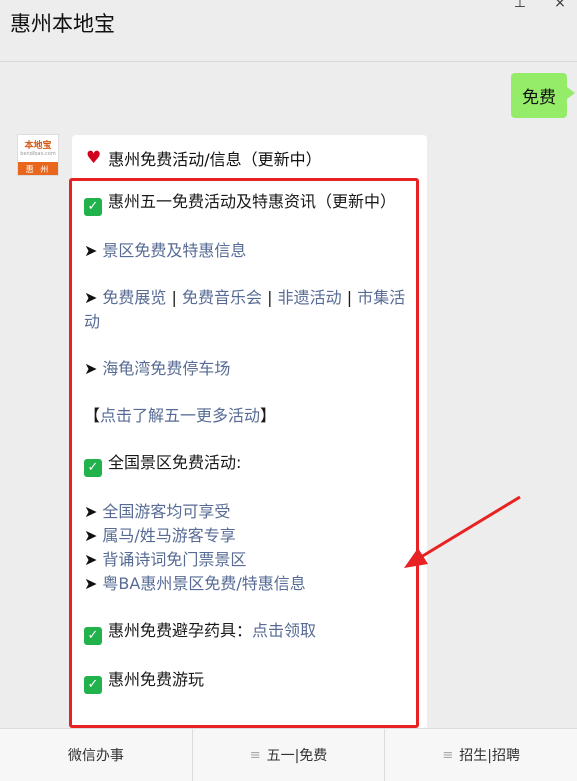 The height and width of the screenshot is (781, 577). Describe the element at coordinates (92, 415) in the screenshot. I see `bracket-open: 【` at that location.